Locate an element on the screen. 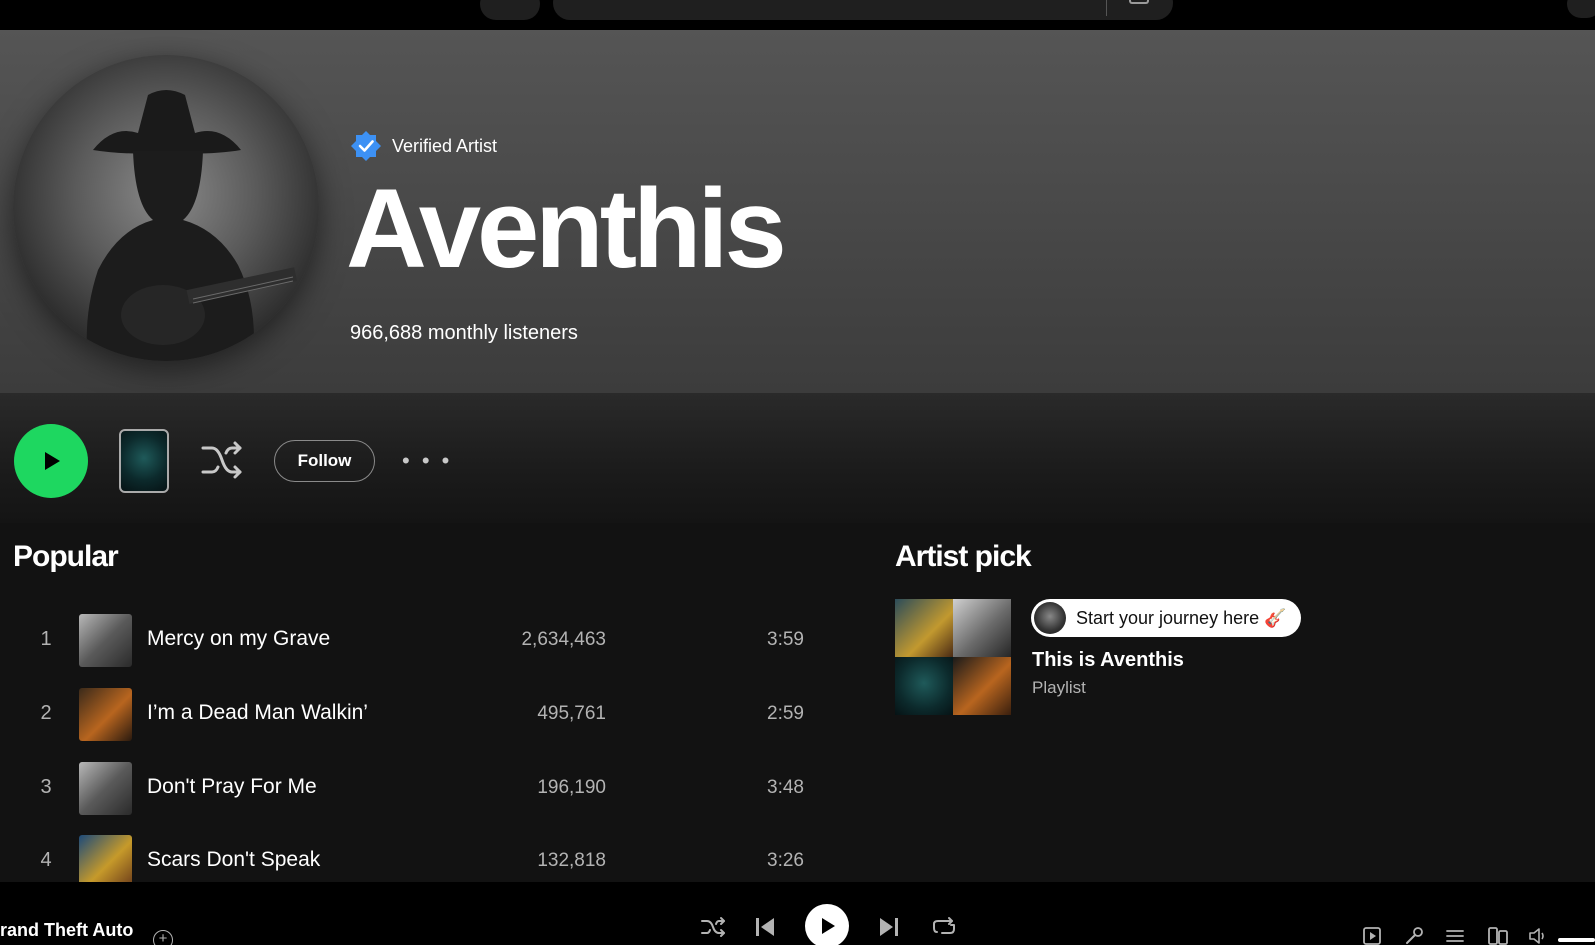 The width and height of the screenshot is (1595, 945). more-options-button: • • • is located at coordinates (427, 461).